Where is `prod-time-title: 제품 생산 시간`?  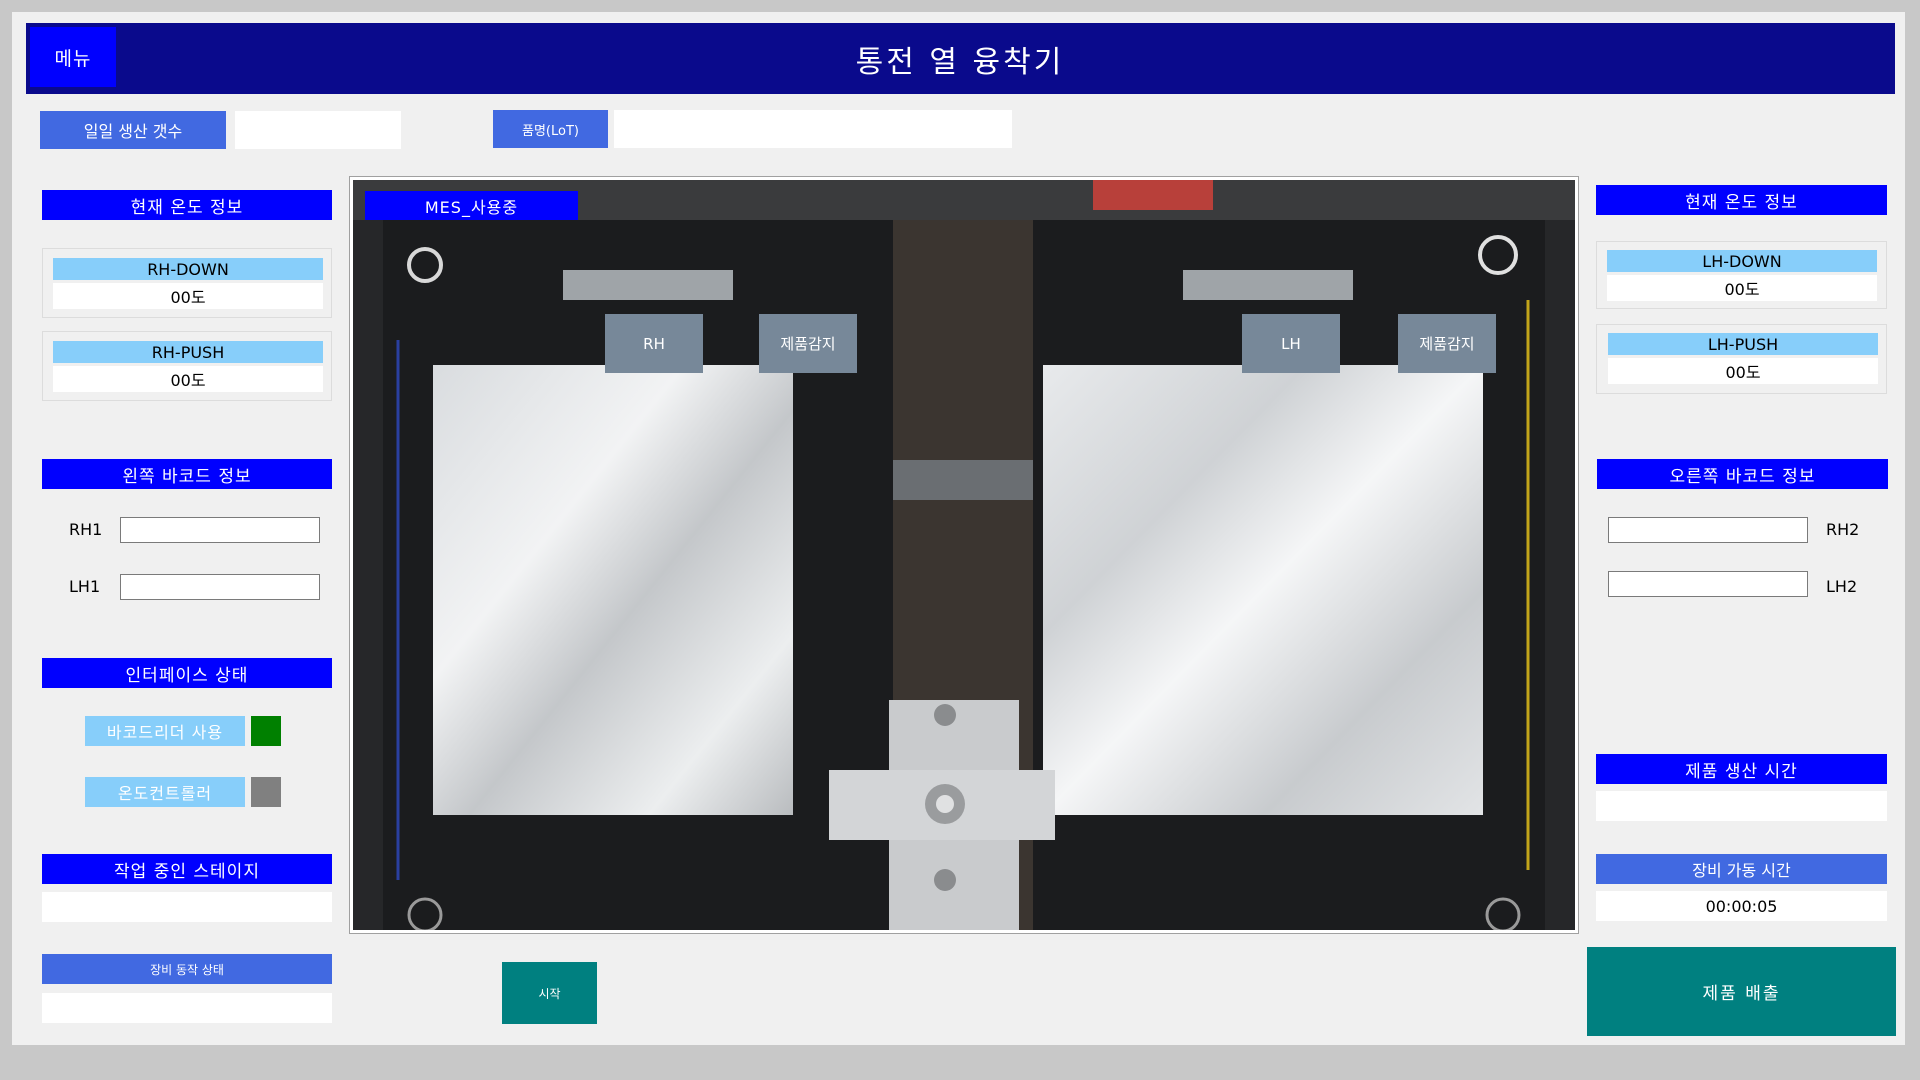 prod-time-title: 제품 생산 시간 is located at coordinates (1741, 769).